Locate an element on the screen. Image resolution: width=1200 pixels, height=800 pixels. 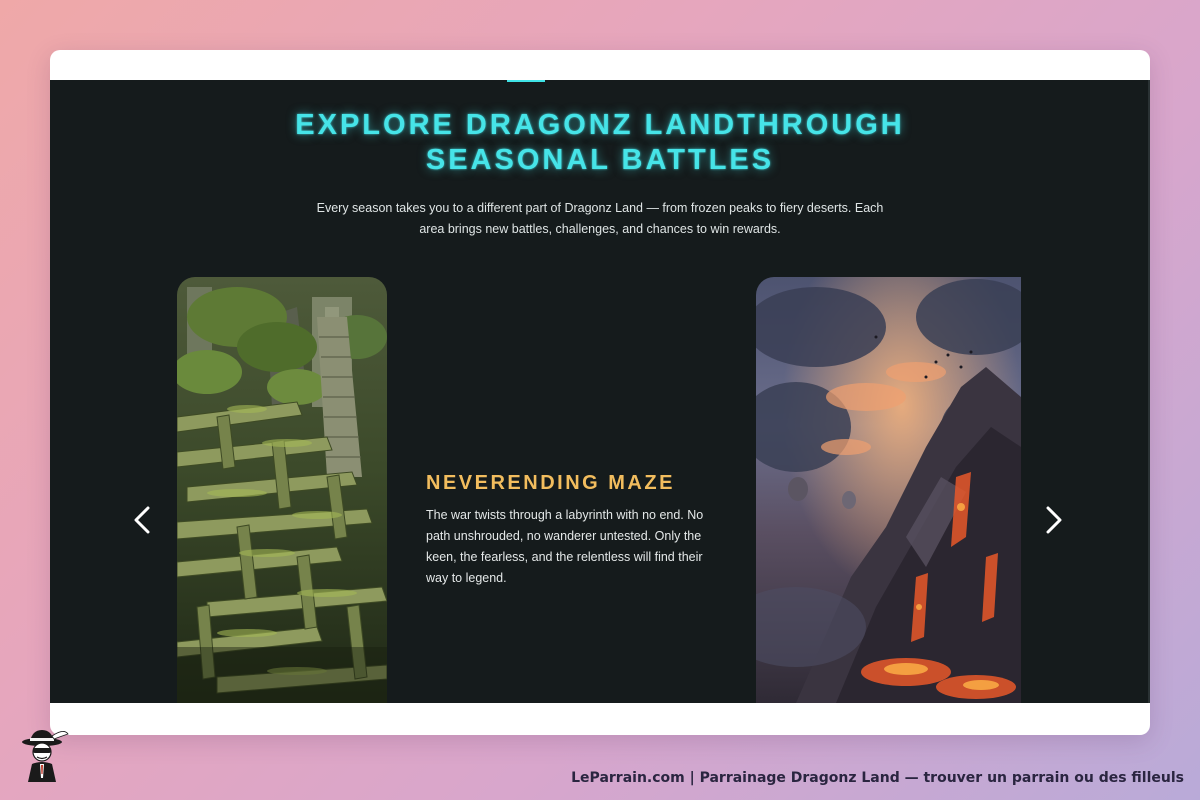
chevron-left-icon is located at coordinates (142, 520).